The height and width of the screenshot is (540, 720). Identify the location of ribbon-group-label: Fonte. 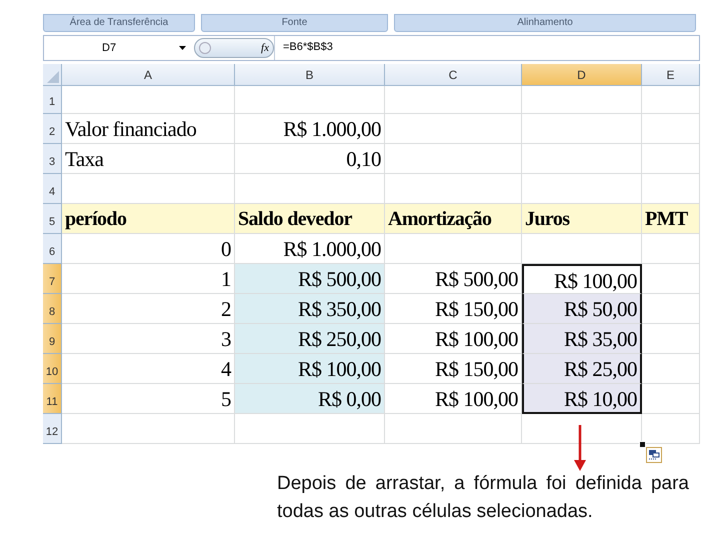
(294, 23).